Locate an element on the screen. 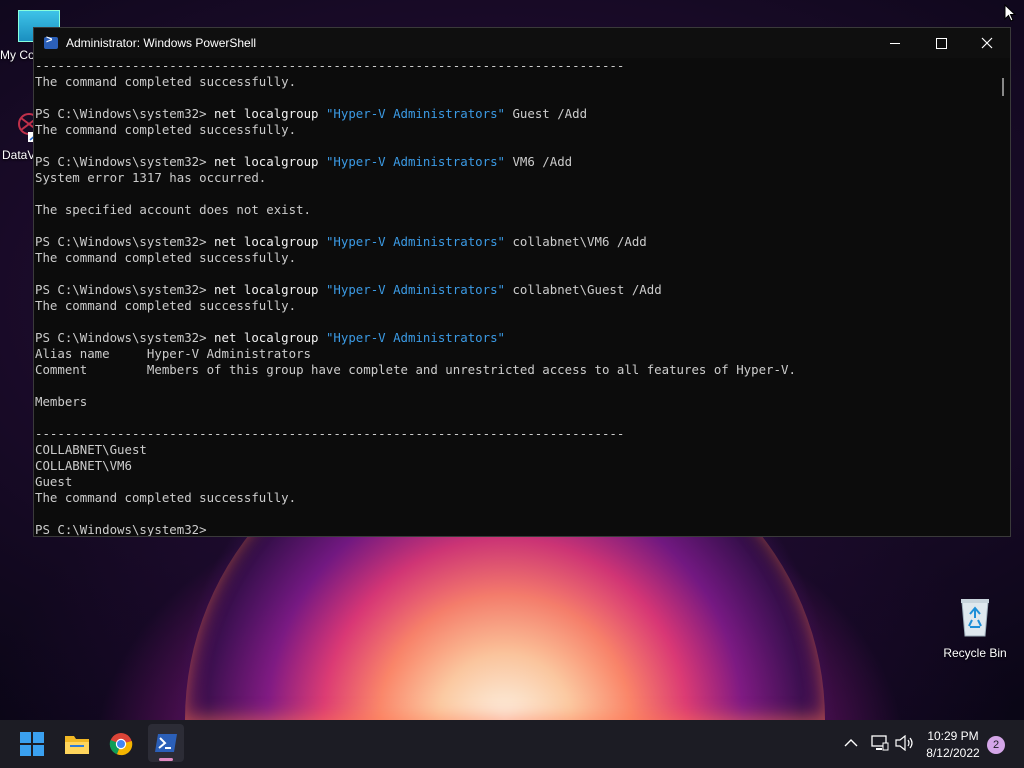 Image resolution: width=1024 pixels, height=768 pixels. chrome-icon is located at coordinates (121, 744).